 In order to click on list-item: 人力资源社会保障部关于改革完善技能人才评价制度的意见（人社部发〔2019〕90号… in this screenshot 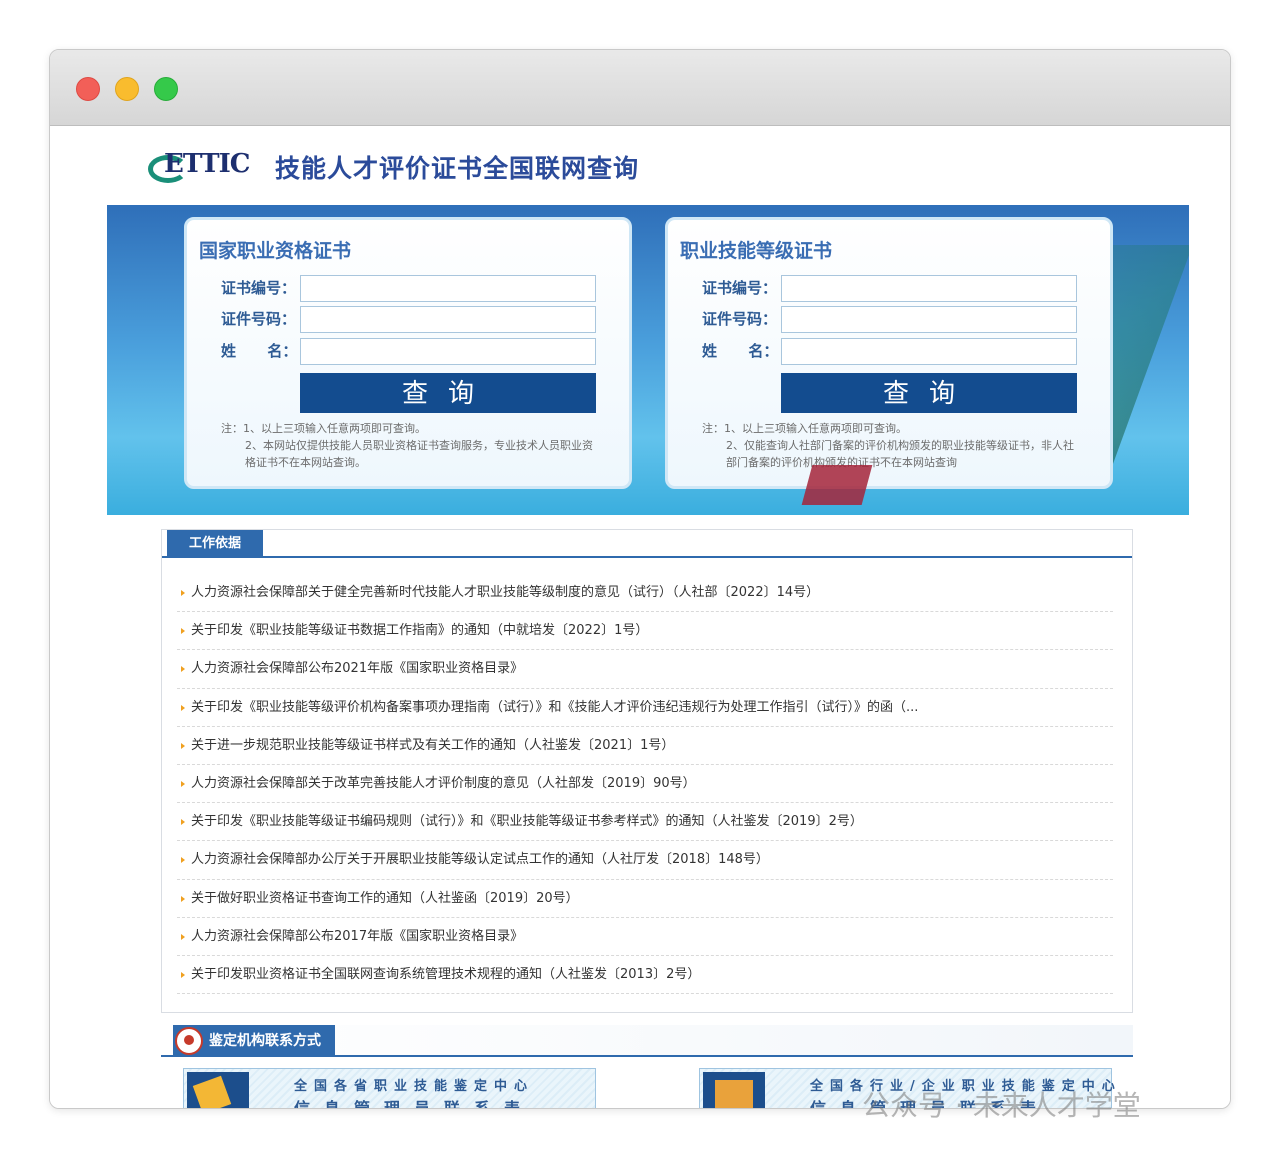, I will do `click(645, 784)`.